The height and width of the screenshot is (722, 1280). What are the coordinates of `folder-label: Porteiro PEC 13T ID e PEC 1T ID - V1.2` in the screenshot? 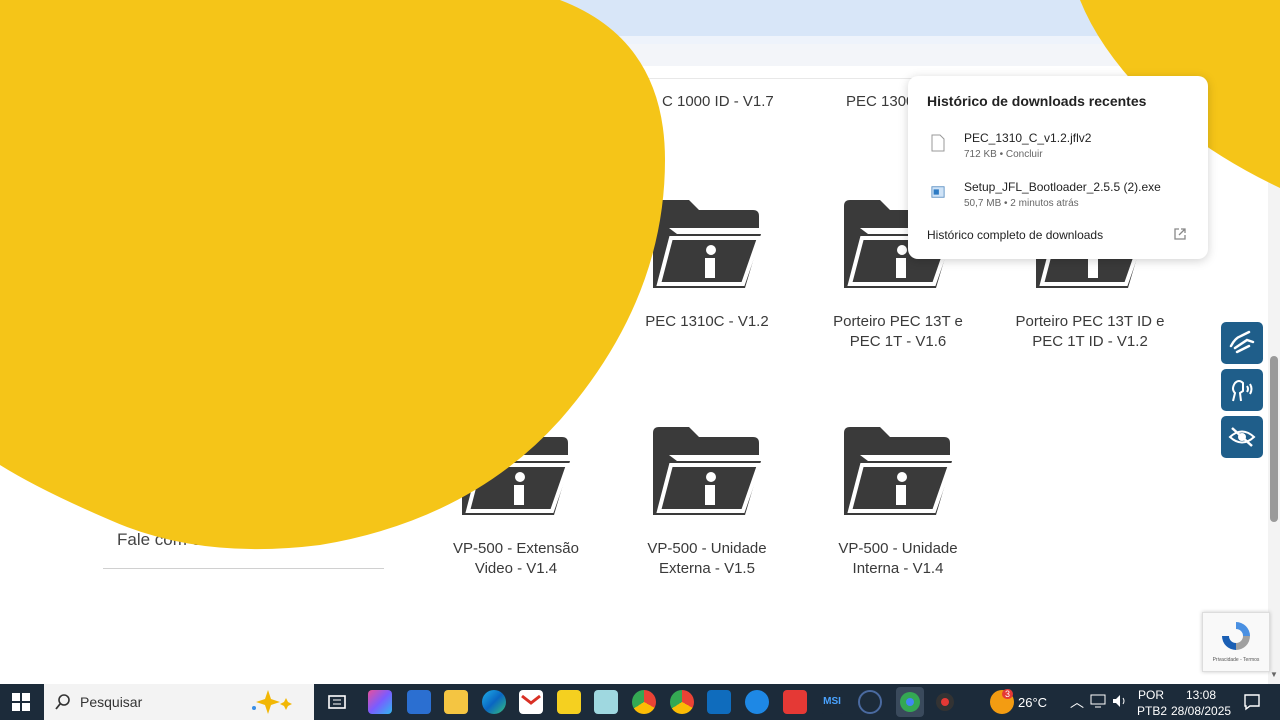 It's located at (1090, 331).